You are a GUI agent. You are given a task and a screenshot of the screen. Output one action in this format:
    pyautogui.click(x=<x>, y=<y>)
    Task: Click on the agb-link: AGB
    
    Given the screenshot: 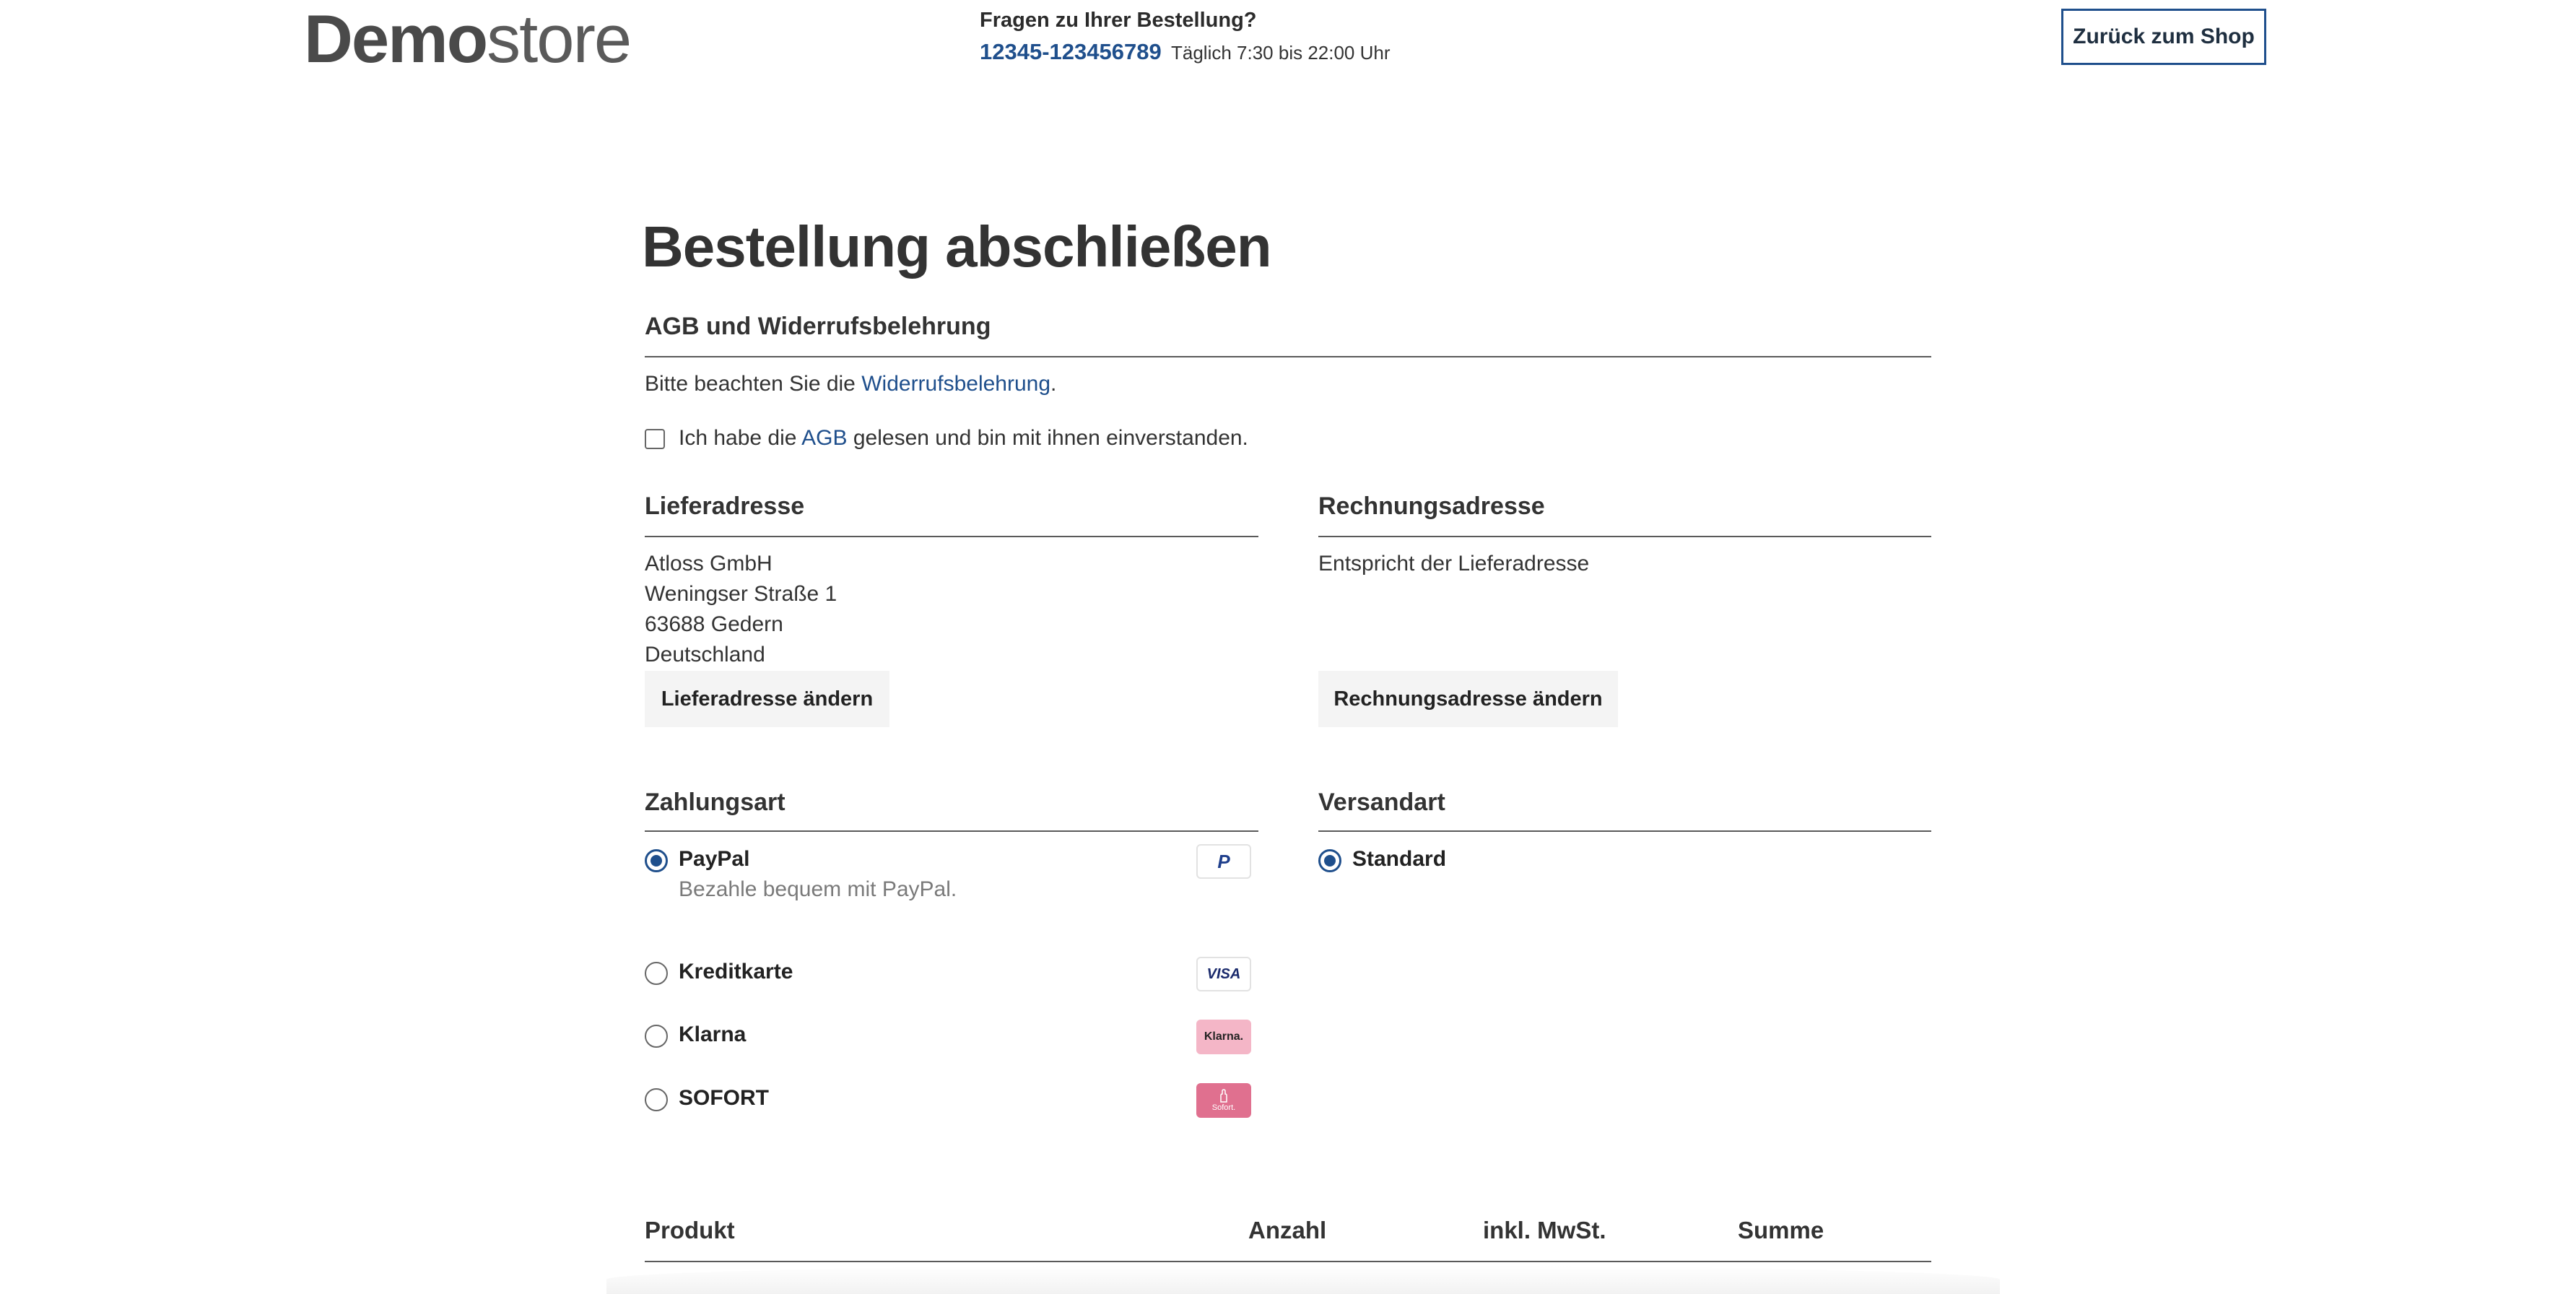 What is the action you would take?
    pyautogui.click(x=824, y=438)
    